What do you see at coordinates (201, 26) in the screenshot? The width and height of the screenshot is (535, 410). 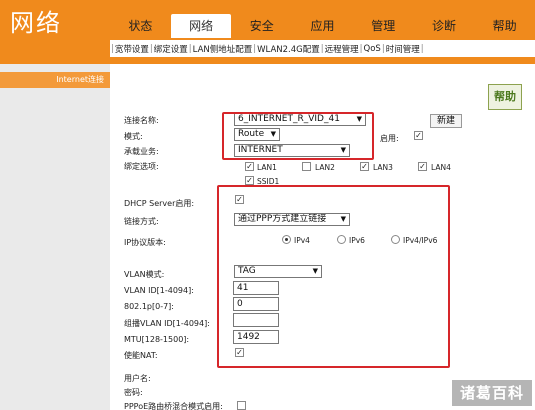 I see `tab-network: 网络` at bounding box center [201, 26].